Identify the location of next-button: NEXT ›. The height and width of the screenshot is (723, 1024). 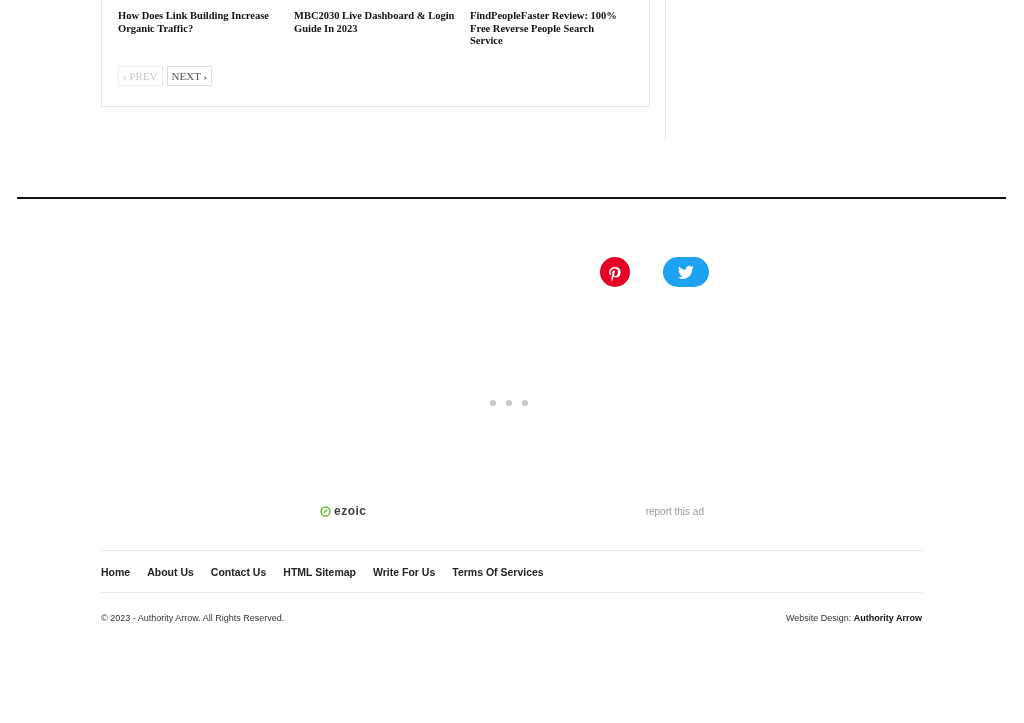
(189, 75).